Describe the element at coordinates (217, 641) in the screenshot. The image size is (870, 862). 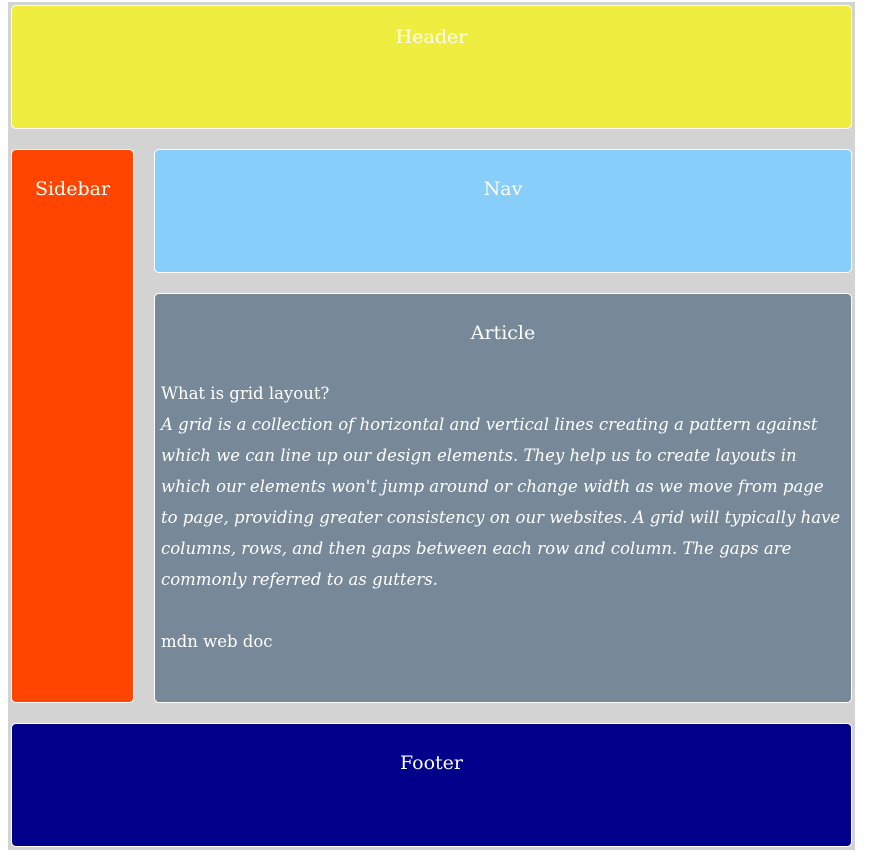
I see `article-source: mdn web doc` at that location.